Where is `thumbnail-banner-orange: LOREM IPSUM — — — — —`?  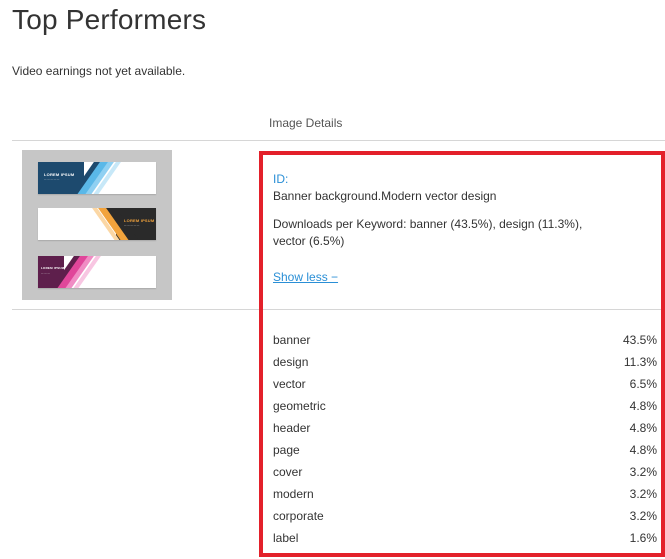 thumbnail-banner-orange: LOREM IPSUM — — — — — is located at coordinates (97, 224).